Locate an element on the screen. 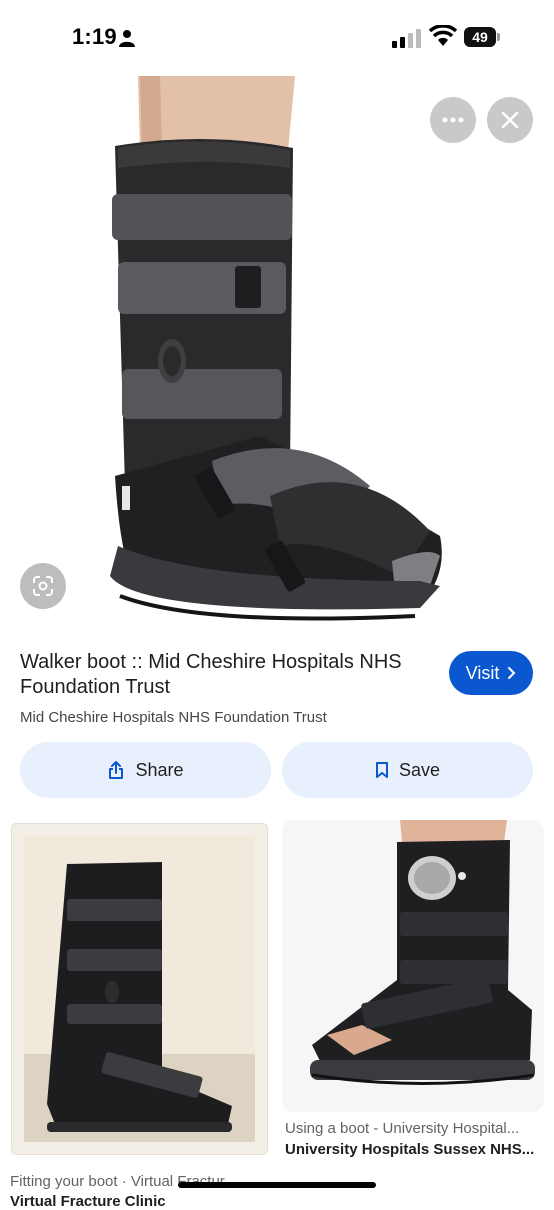  battery-icon: 49 is located at coordinates (482, 37).